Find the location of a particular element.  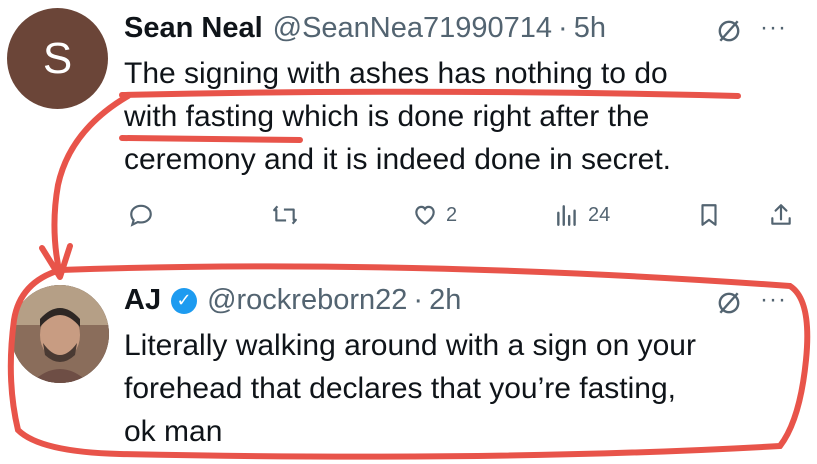

view-count: 24 is located at coordinates (599, 214).